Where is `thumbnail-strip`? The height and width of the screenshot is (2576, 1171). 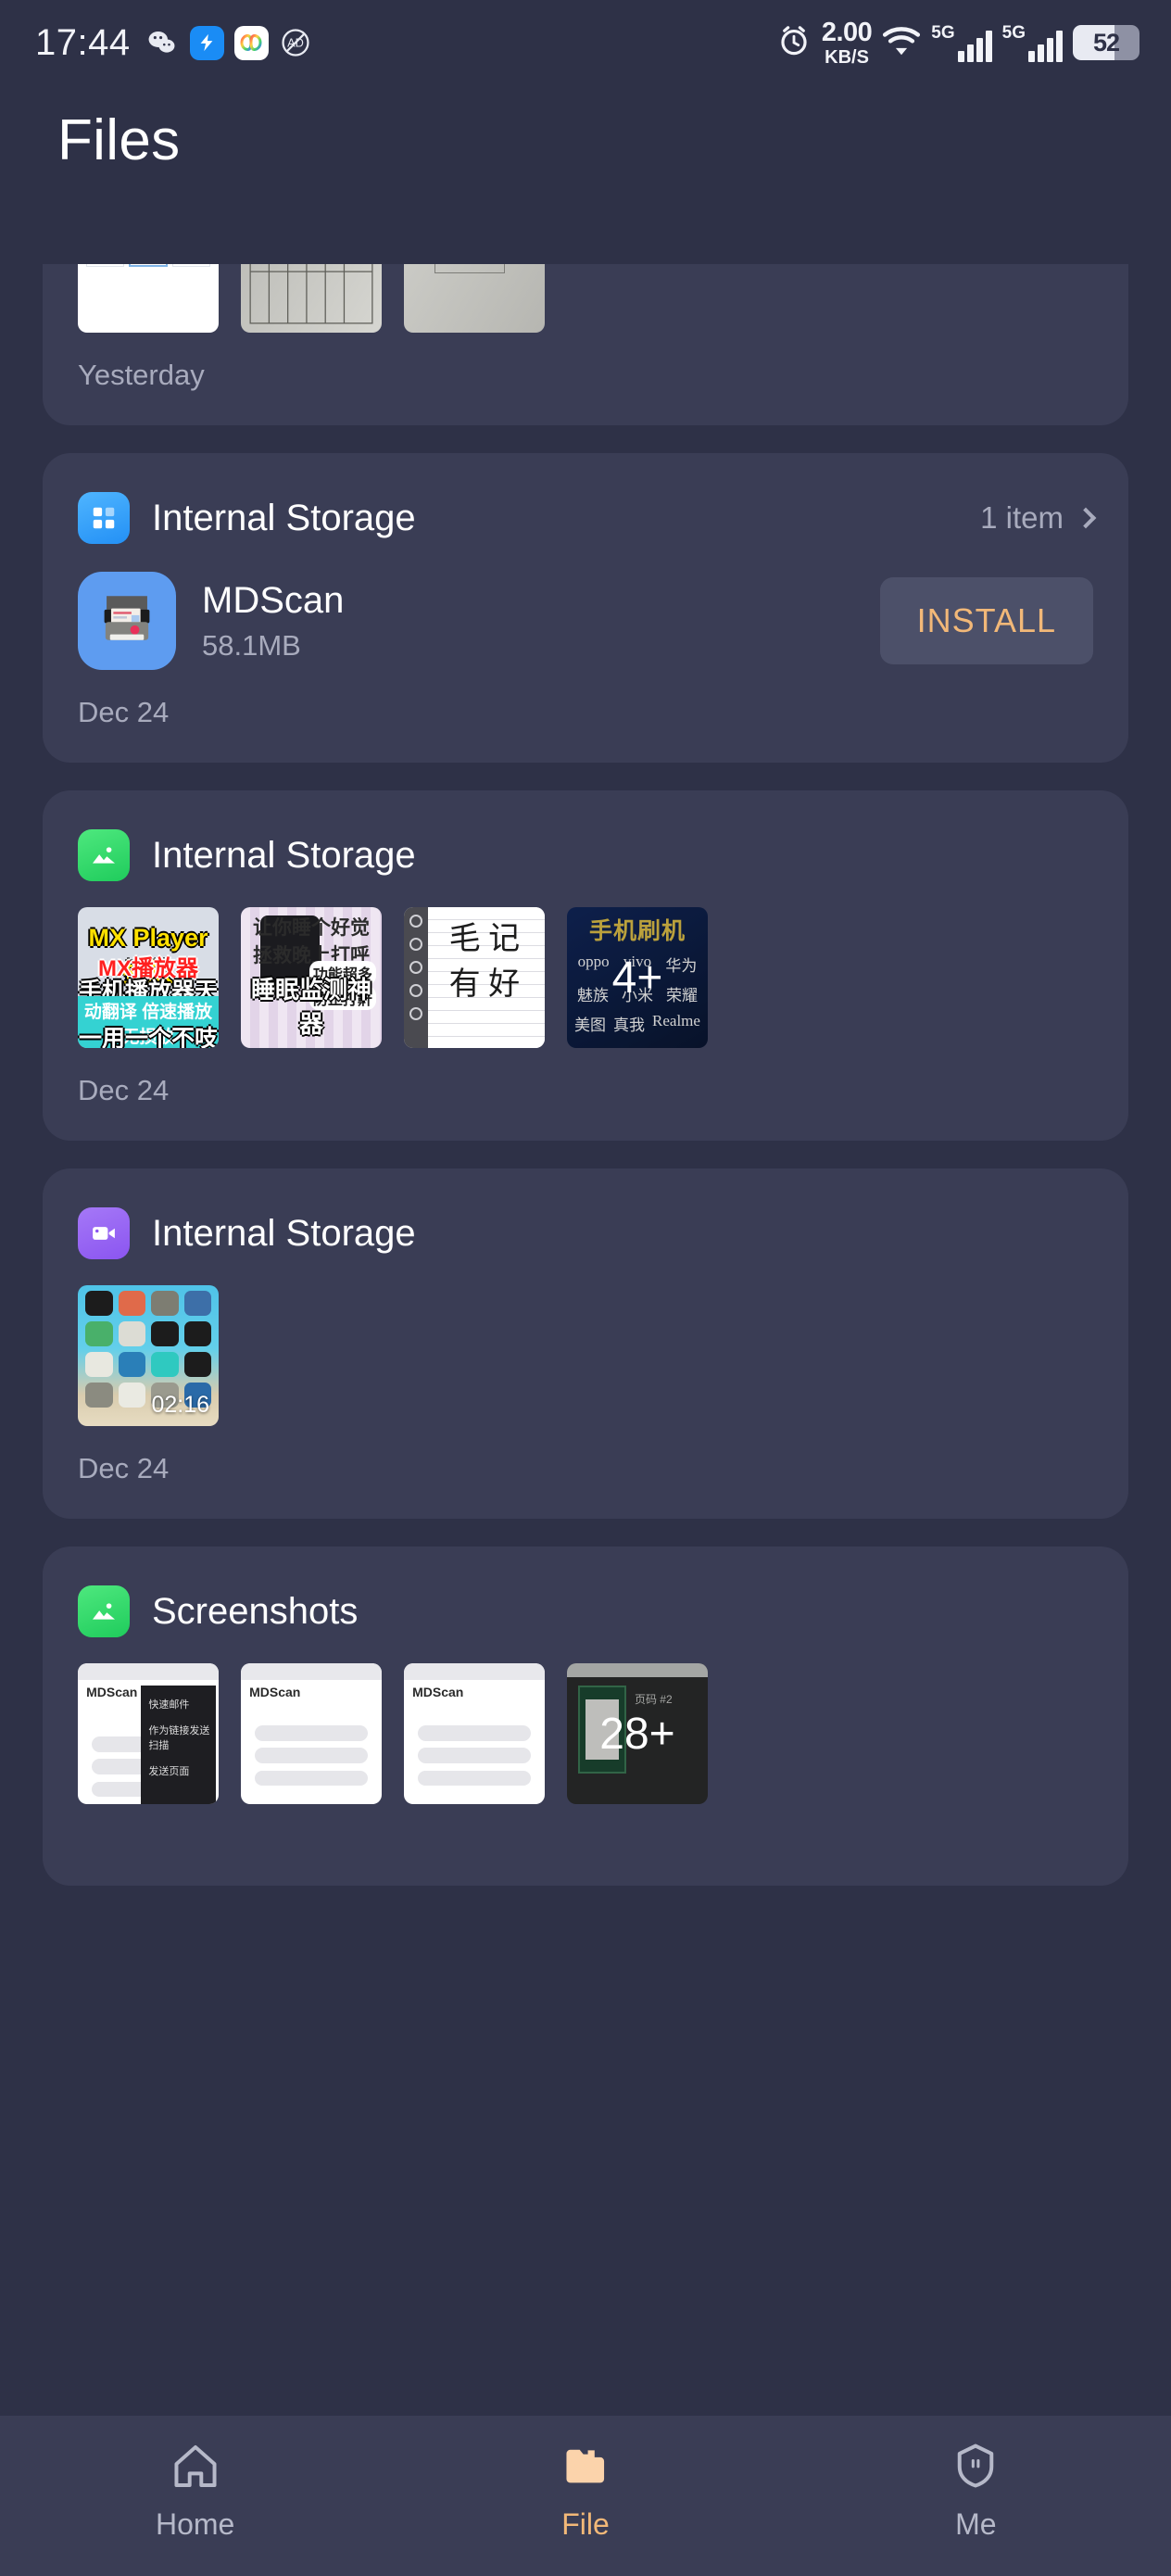 thumbnail-strip is located at coordinates (585, 298).